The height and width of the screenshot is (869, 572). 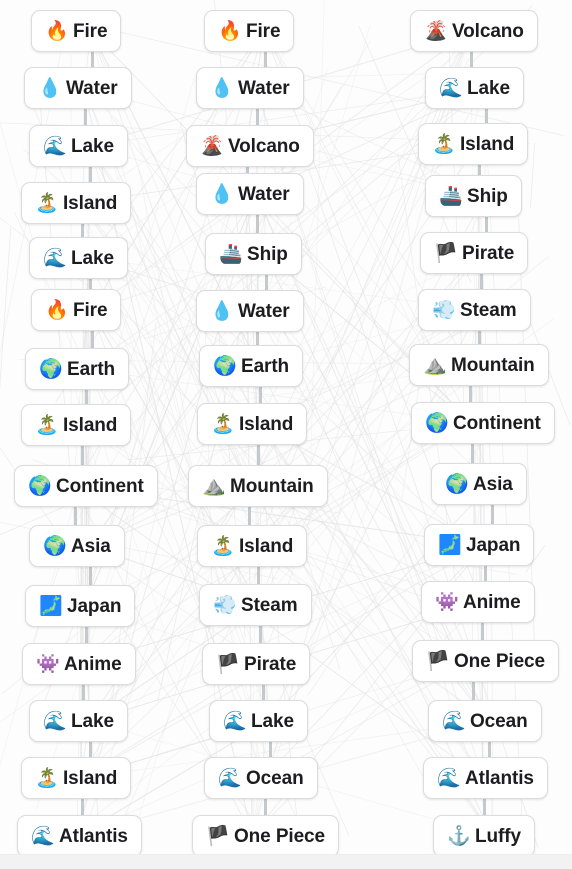 What do you see at coordinates (91, 546) in the screenshot?
I see `craft-node-label: Asia` at bounding box center [91, 546].